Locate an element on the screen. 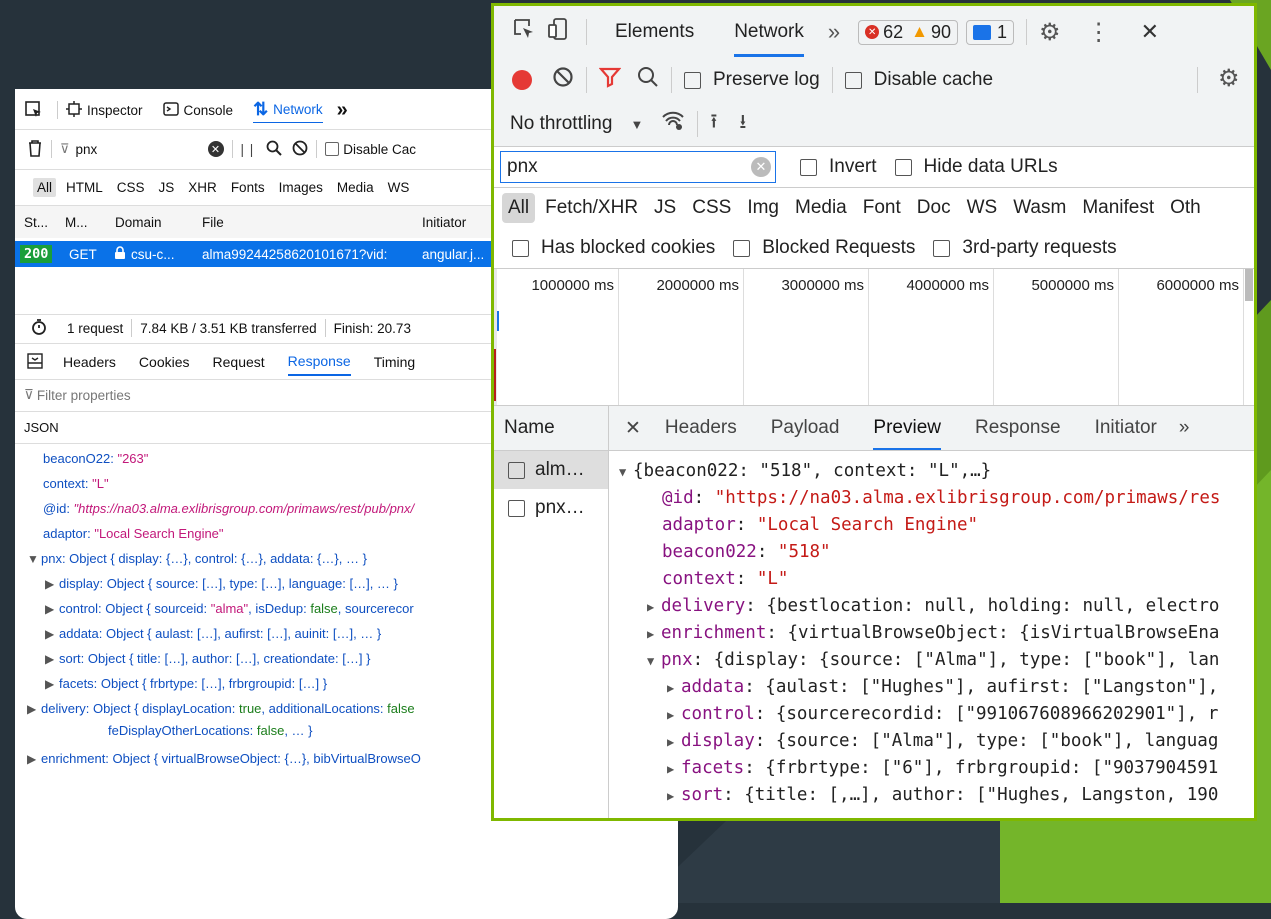 The image size is (1271, 919). type-filter-img: Img is located at coordinates (763, 208).